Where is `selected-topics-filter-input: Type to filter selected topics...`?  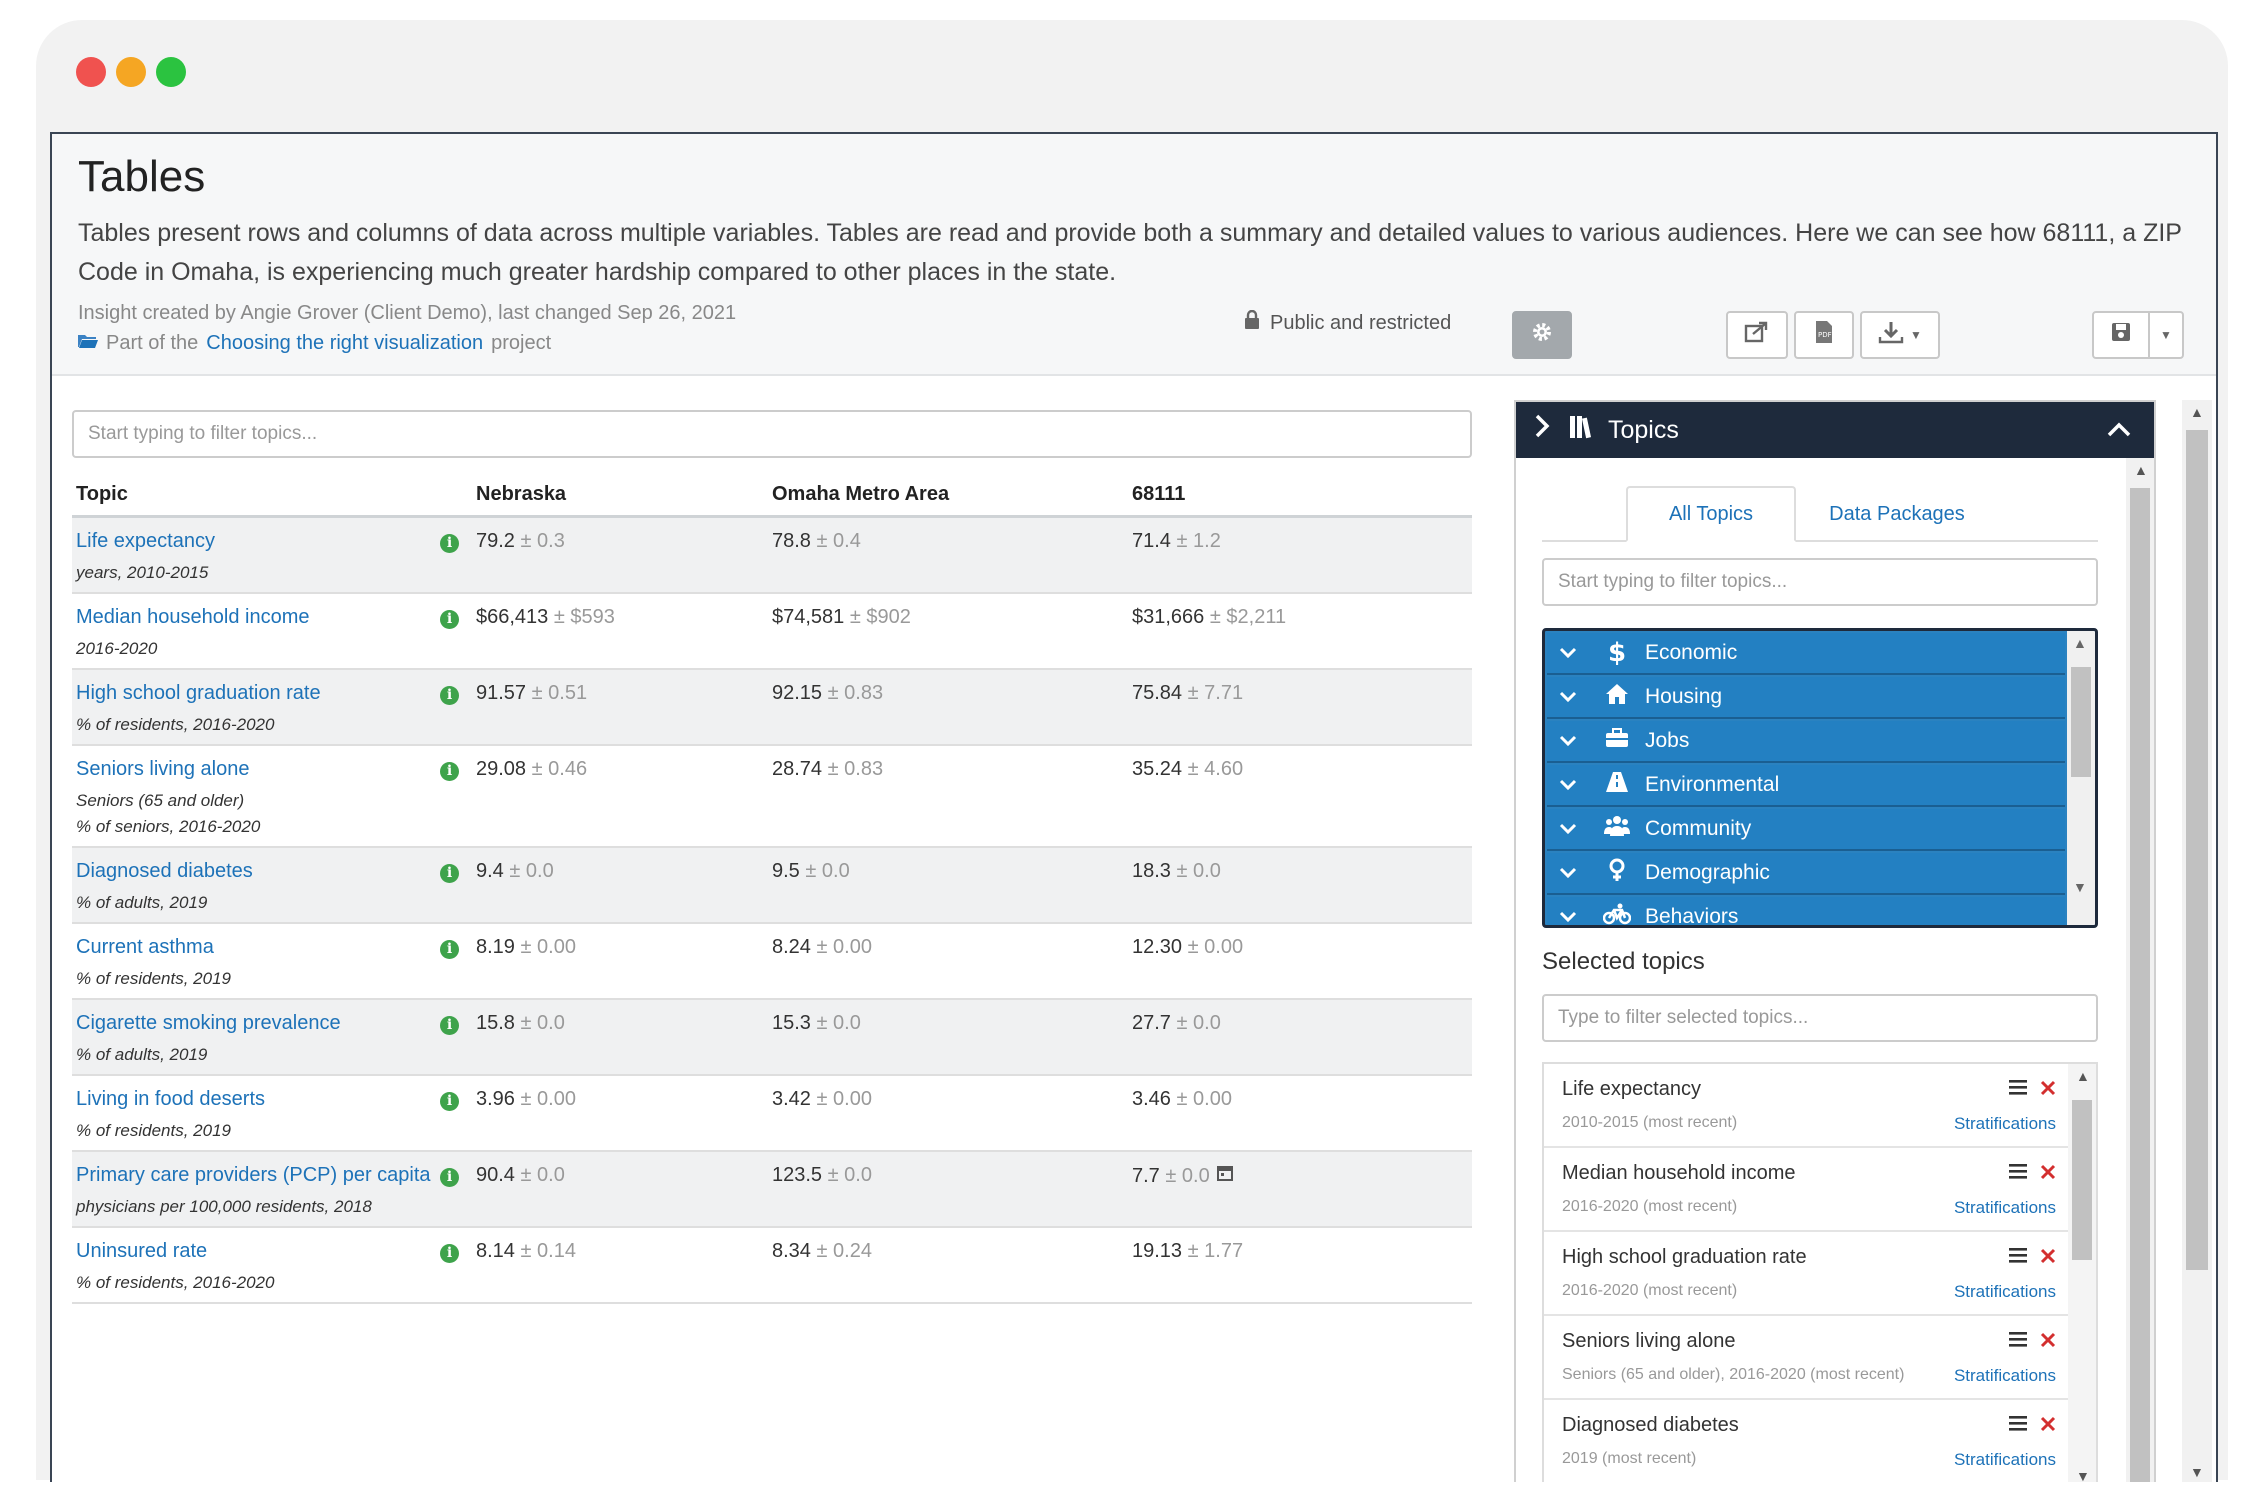
selected-topics-filter-input: Type to filter selected topics... is located at coordinates (1820, 1018).